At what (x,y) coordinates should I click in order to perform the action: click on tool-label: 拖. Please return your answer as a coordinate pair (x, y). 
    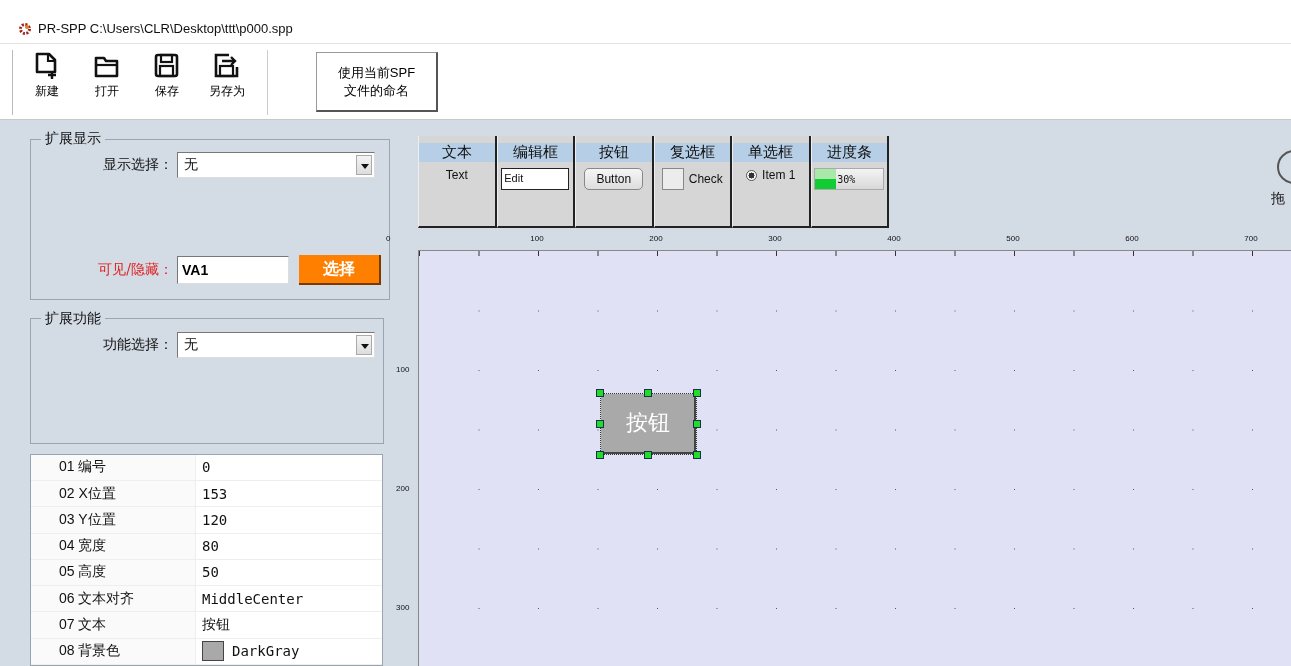
    Looking at the image, I should click on (1278, 199).